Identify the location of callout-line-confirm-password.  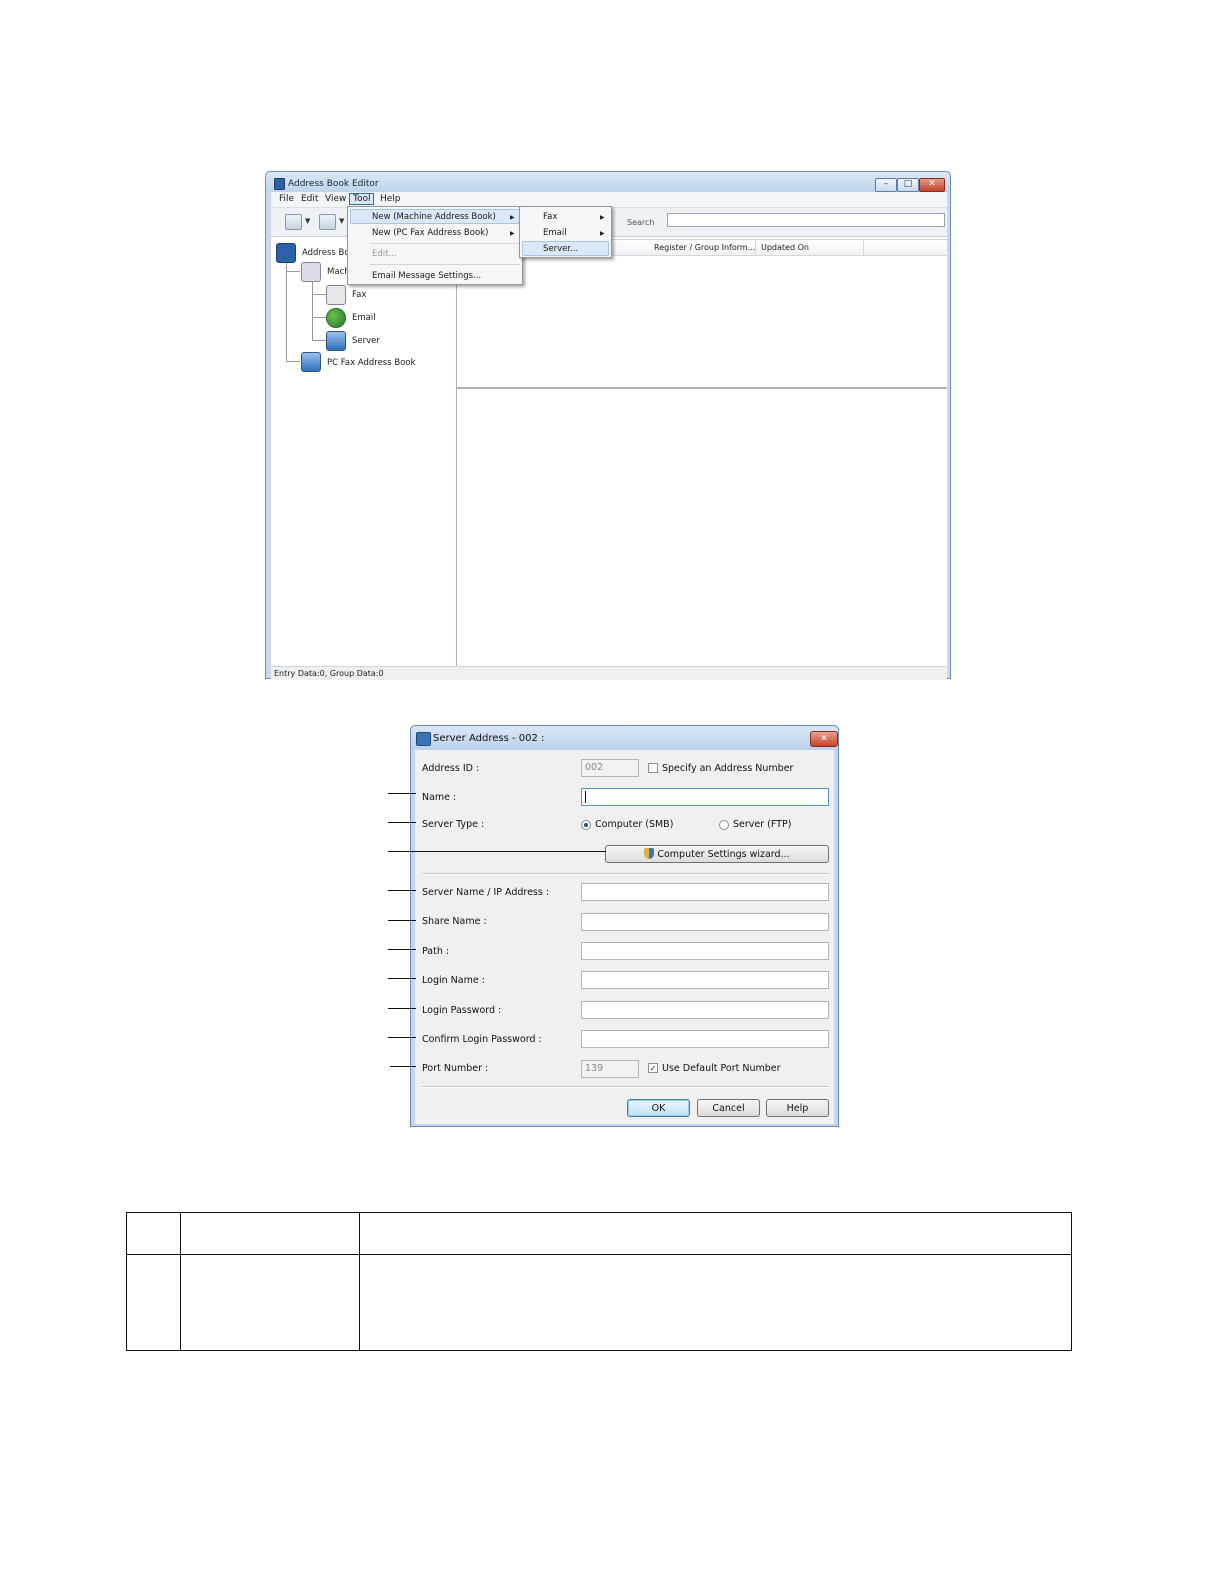
(402, 1037).